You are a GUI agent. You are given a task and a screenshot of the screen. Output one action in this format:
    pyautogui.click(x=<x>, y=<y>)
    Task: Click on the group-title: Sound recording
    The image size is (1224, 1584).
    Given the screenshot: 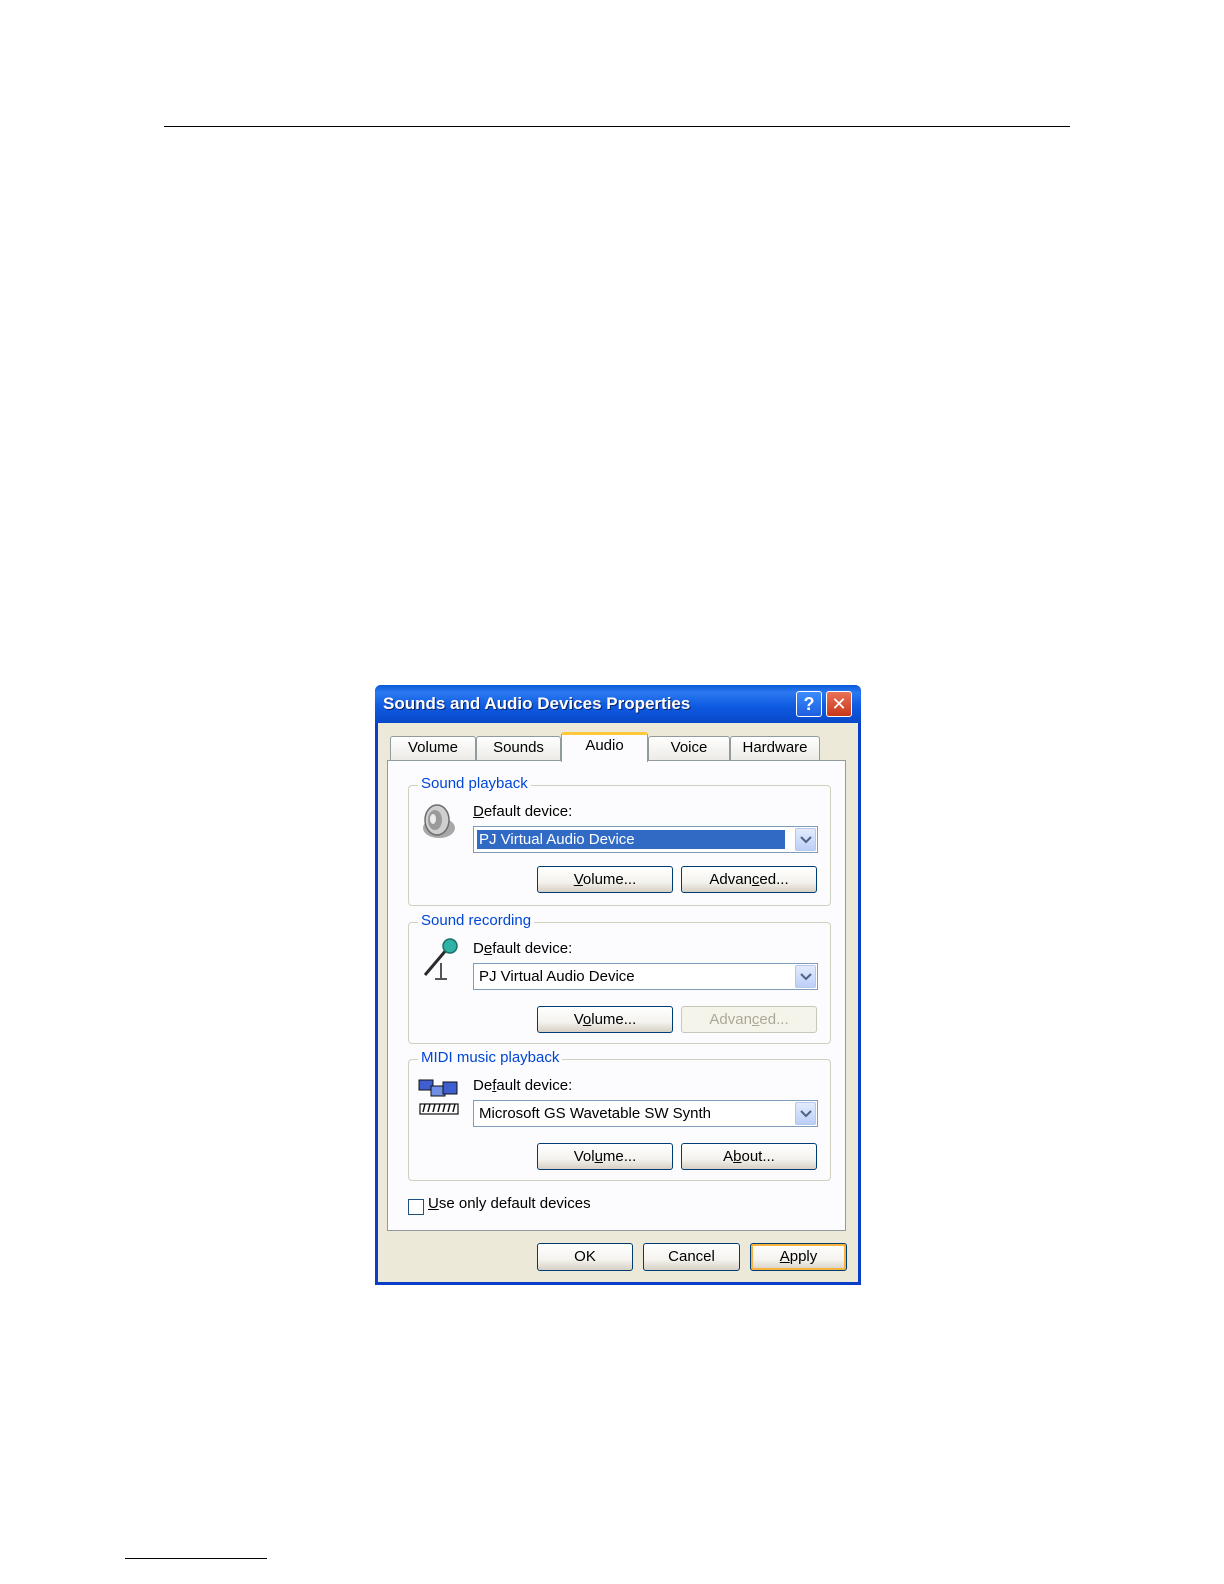 What is the action you would take?
    pyautogui.click(x=476, y=920)
    